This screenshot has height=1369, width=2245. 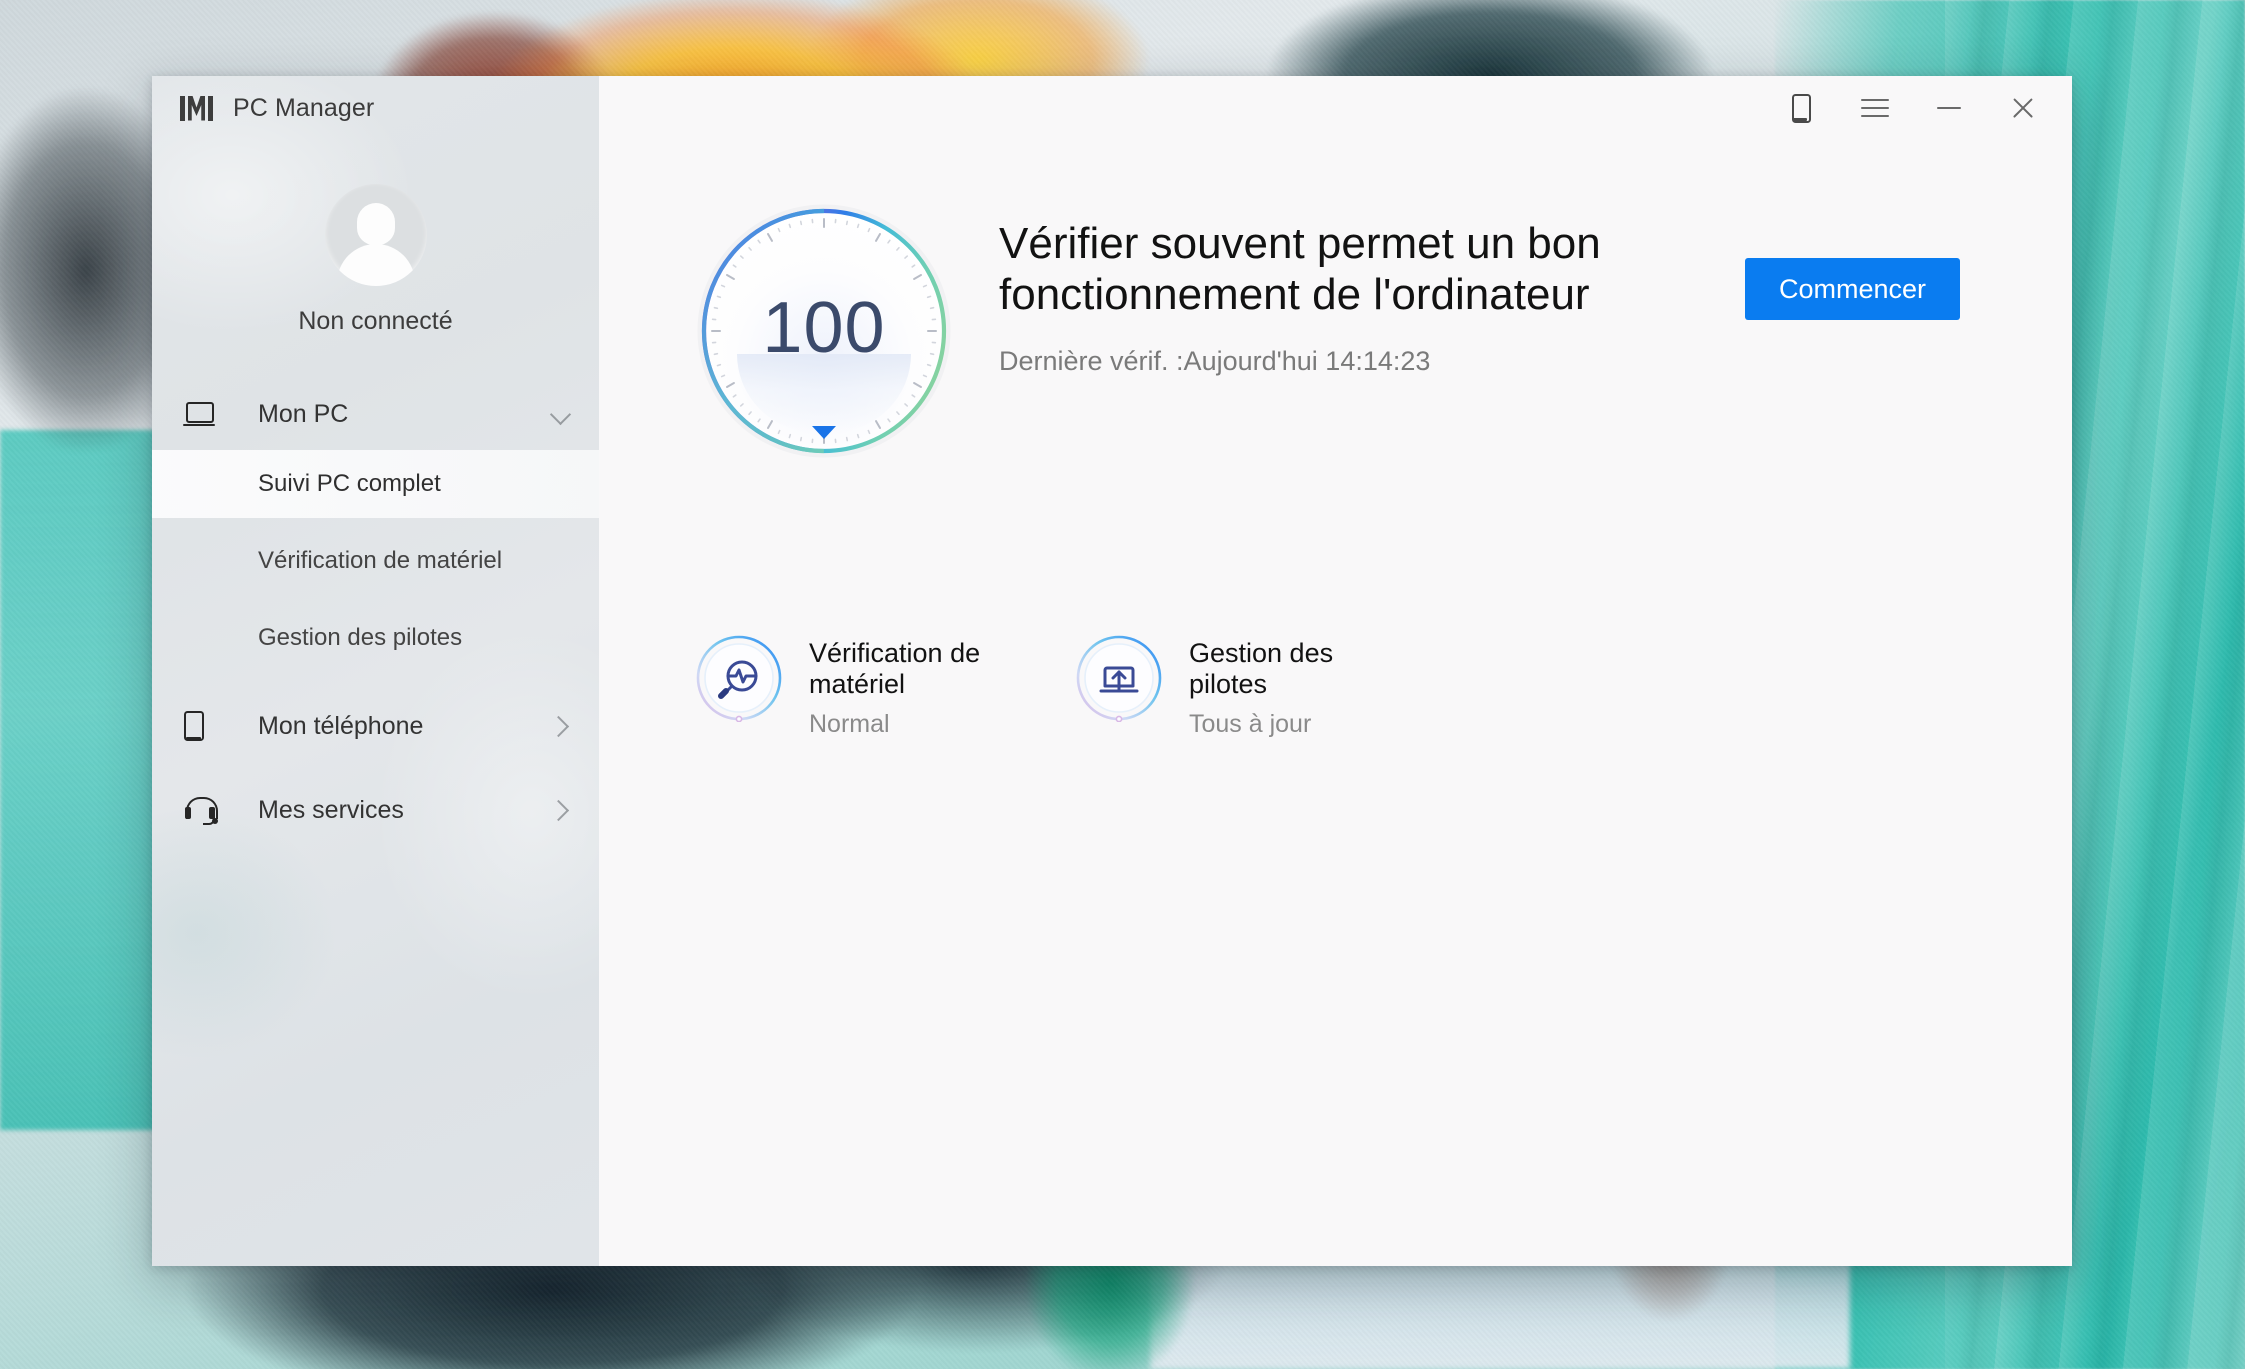 I want to click on window-controls, so click(x=1918, y=108).